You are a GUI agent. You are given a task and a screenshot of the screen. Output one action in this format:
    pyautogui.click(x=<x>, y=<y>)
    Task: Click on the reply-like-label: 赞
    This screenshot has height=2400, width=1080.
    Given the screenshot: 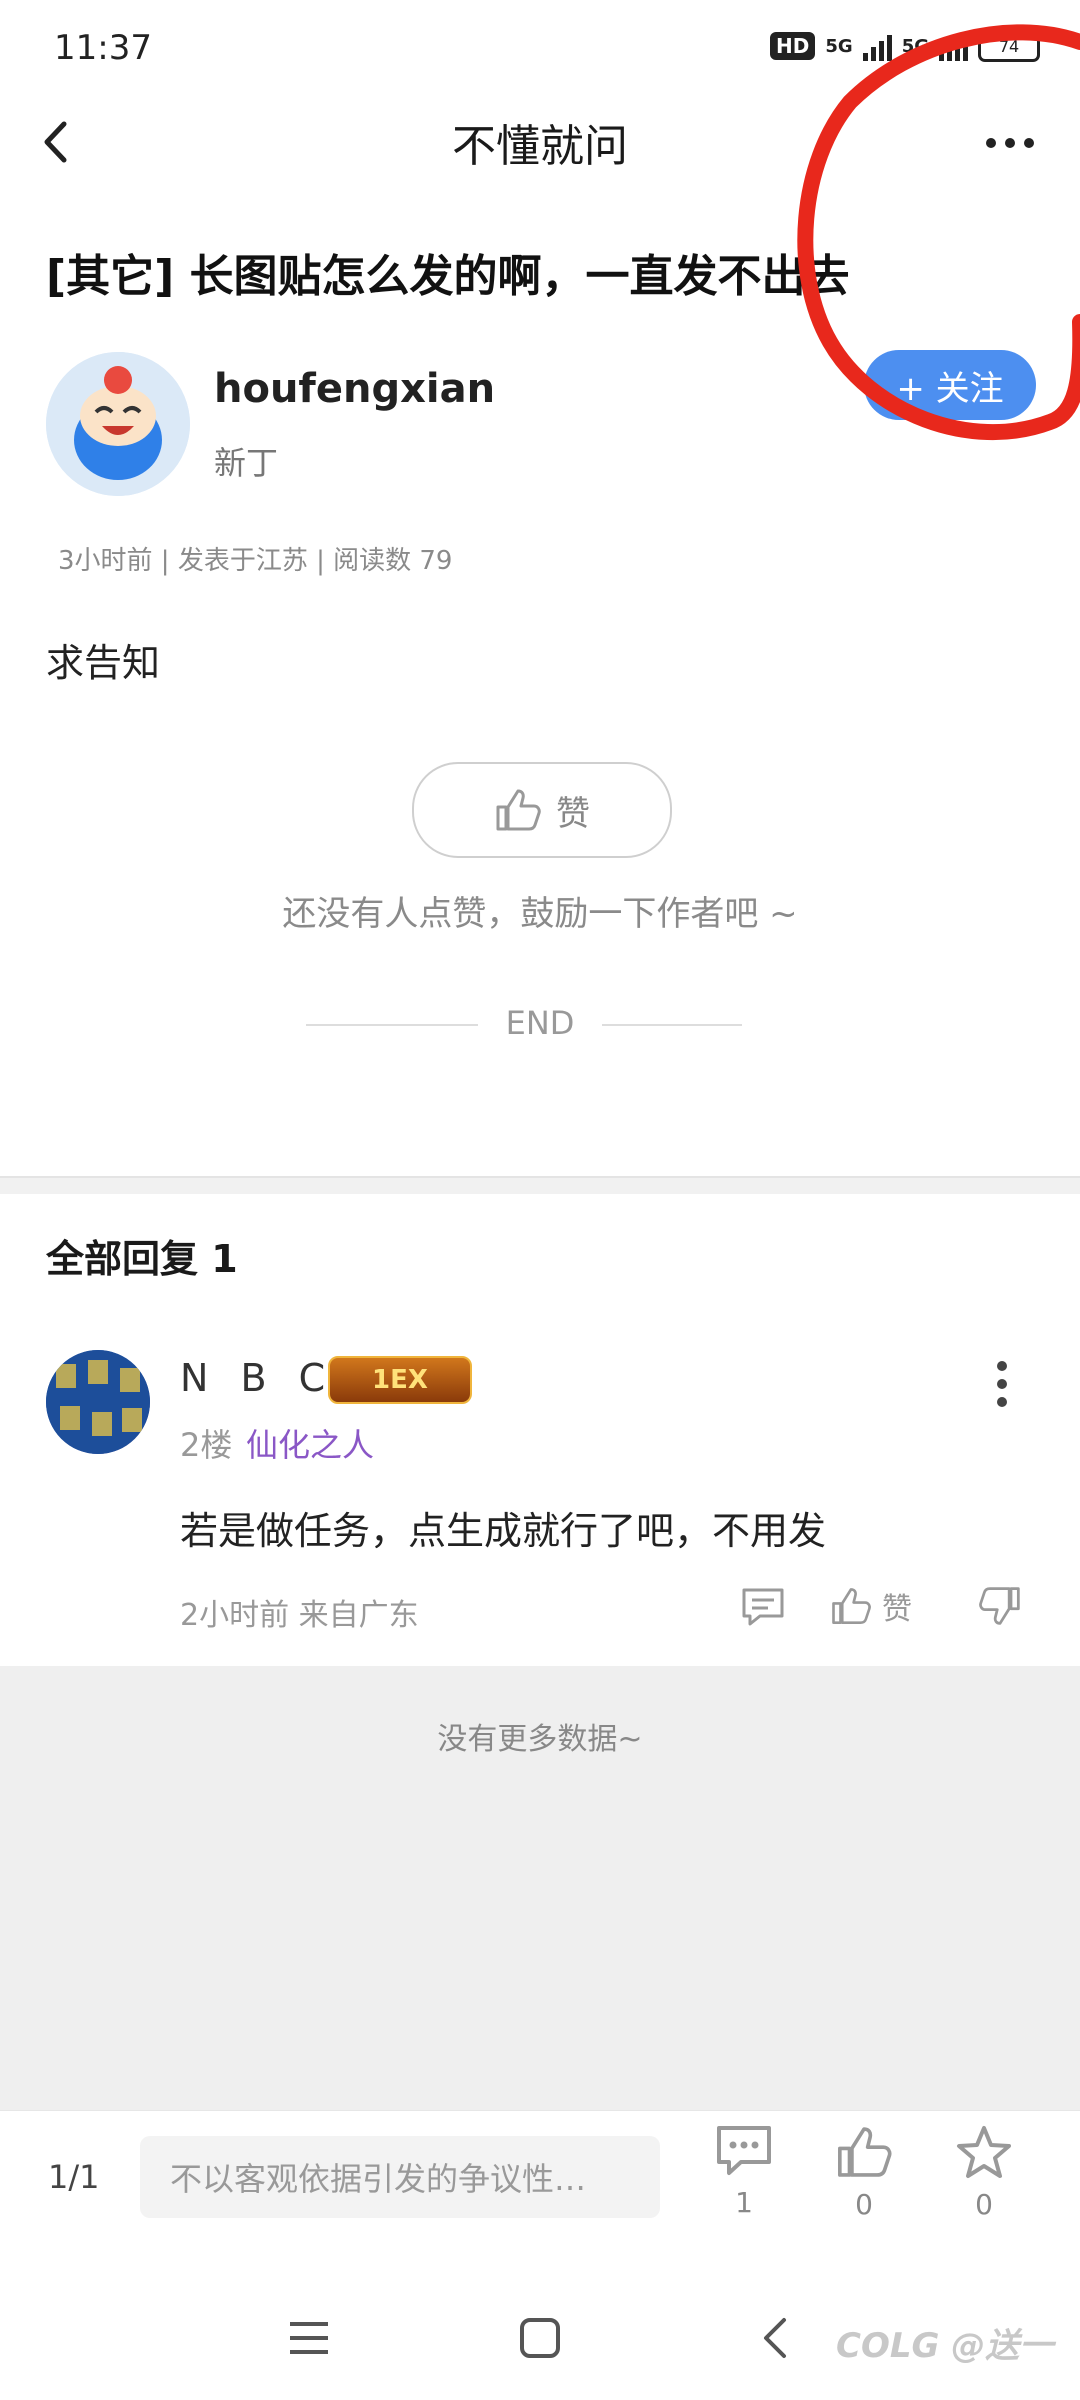 What is the action you would take?
    pyautogui.click(x=897, y=1609)
    